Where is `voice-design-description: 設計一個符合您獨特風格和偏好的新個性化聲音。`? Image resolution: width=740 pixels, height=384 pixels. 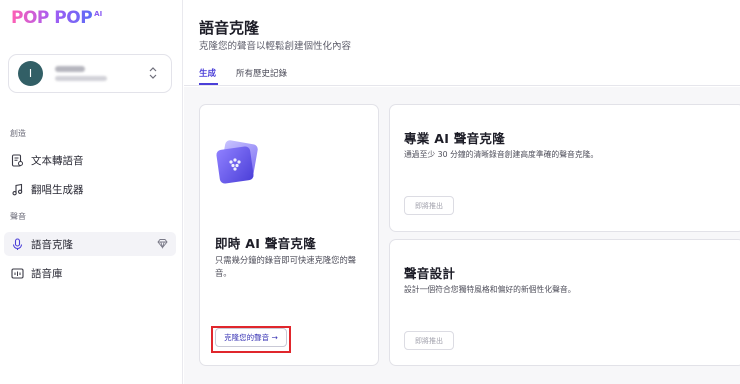 voice-design-description: 設計一個符合您獨特風格和偏好的新個性化聲音。 is located at coordinates (490, 289).